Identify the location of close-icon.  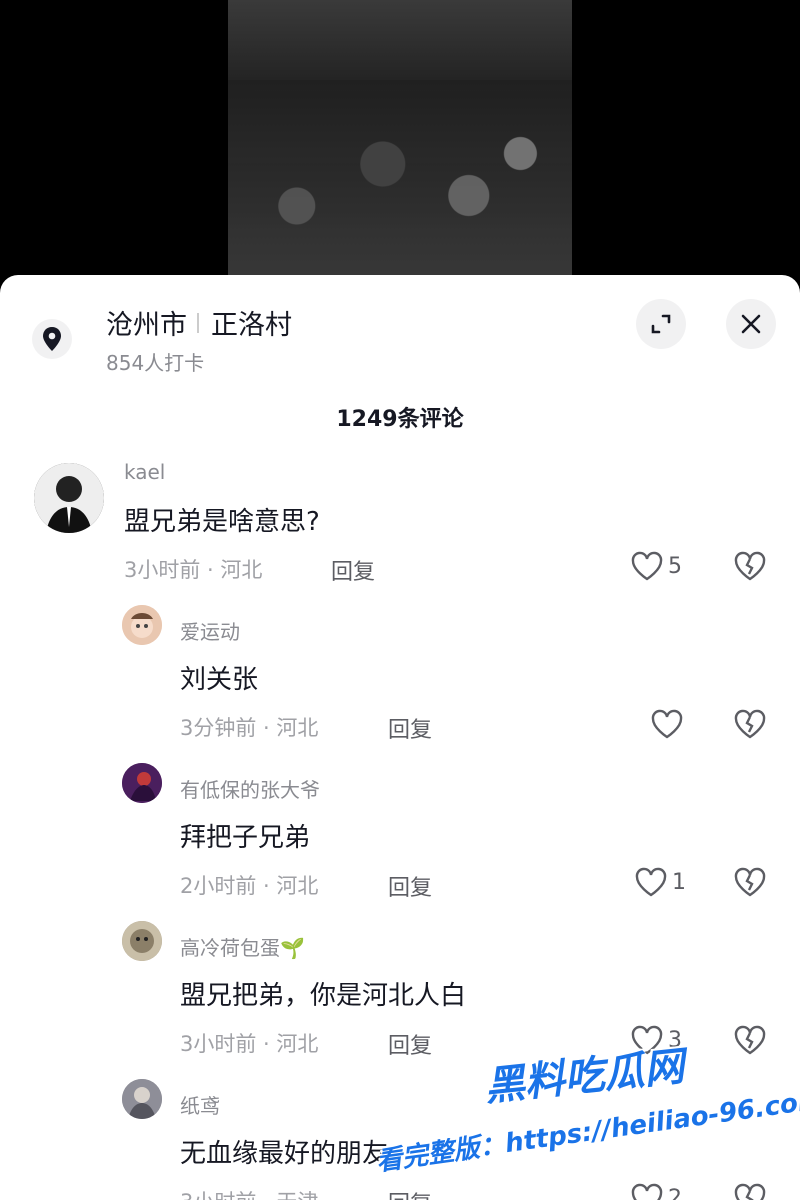
(751, 324).